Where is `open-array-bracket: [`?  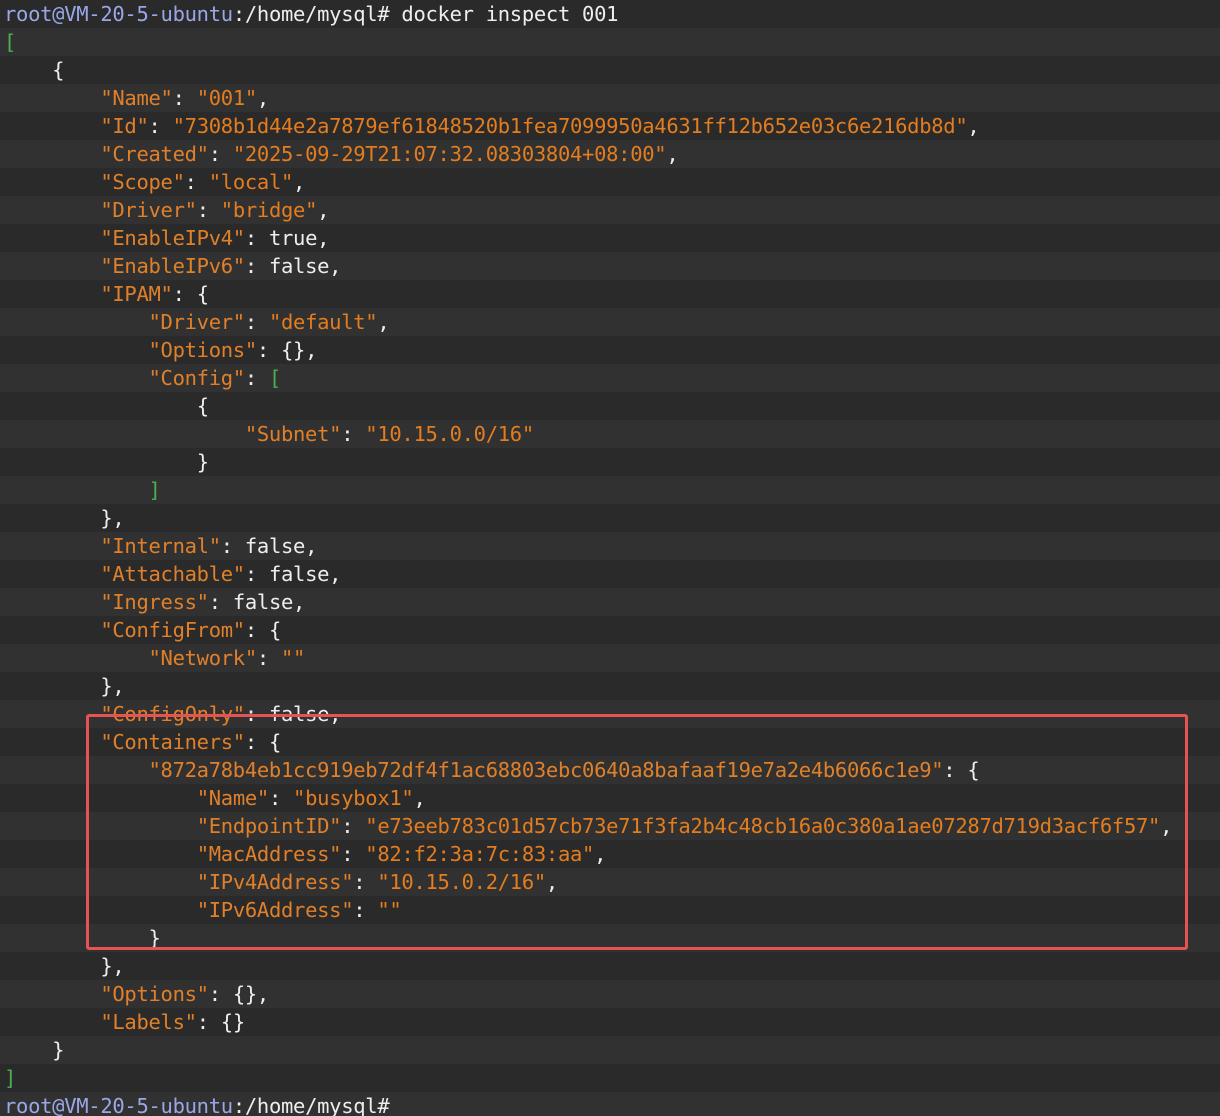
open-array-bracket: [ is located at coordinates (10, 42).